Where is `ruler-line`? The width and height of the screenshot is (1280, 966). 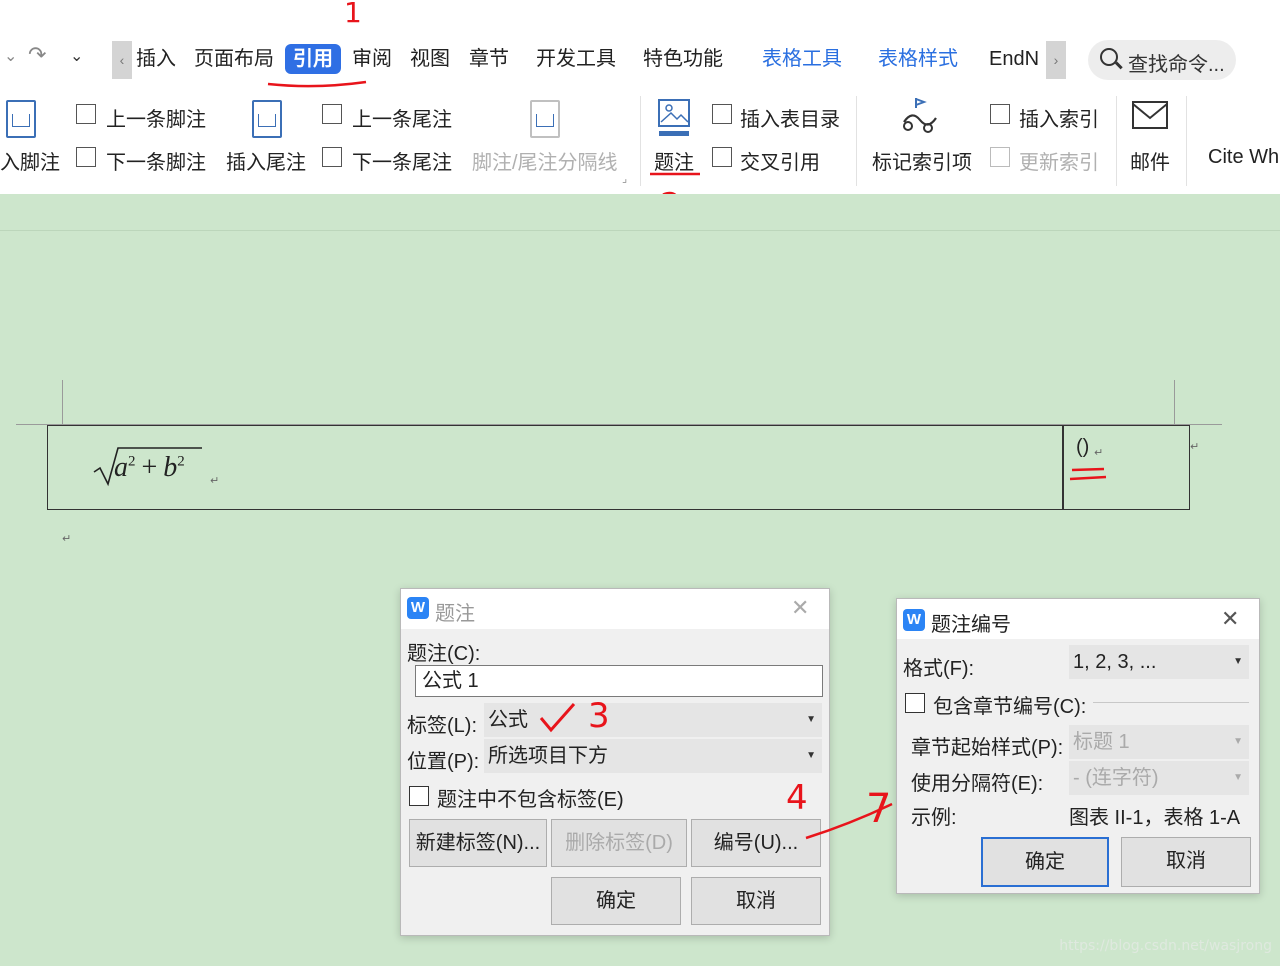
ruler-line is located at coordinates (640, 230).